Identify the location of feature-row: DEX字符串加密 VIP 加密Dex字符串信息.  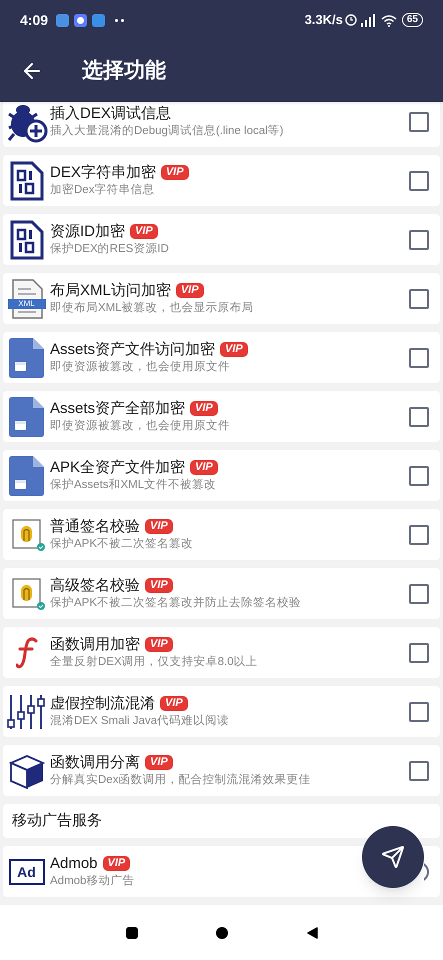
(221, 180).